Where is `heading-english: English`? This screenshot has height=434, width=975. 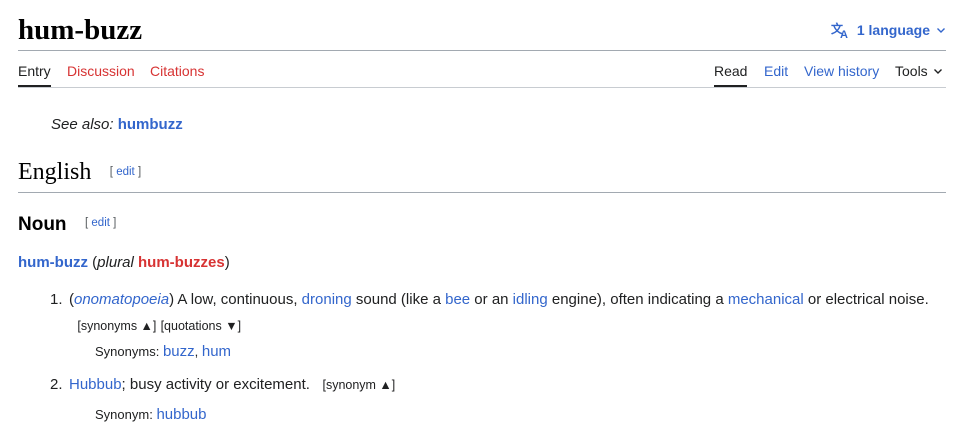 heading-english: English is located at coordinates (55, 172).